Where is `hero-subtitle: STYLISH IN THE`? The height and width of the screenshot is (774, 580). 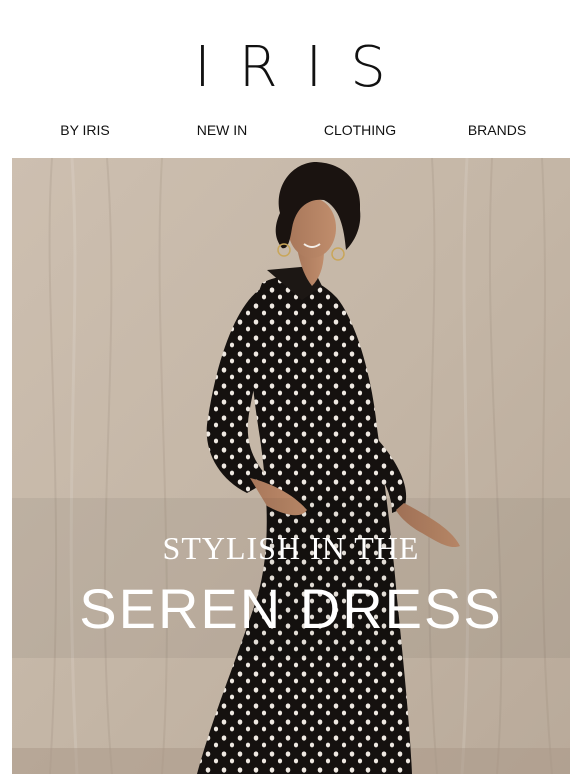 hero-subtitle: STYLISH IN THE is located at coordinates (291, 548).